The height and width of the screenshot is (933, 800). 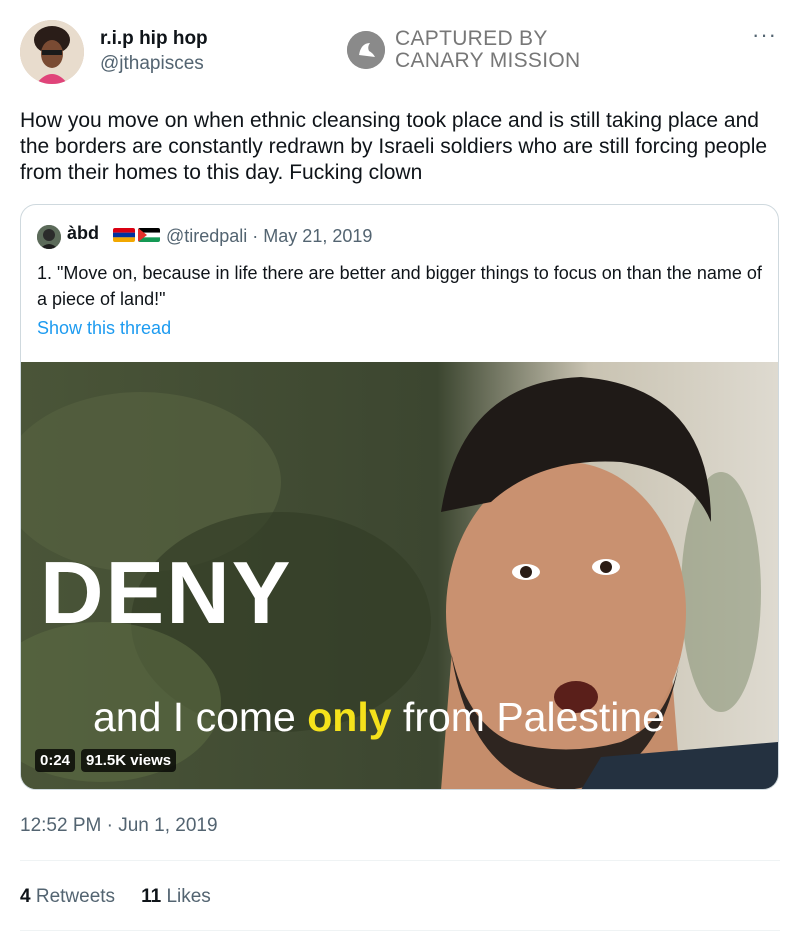 I want to click on likes-stat: 11 Likes, so click(x=176, y=897).